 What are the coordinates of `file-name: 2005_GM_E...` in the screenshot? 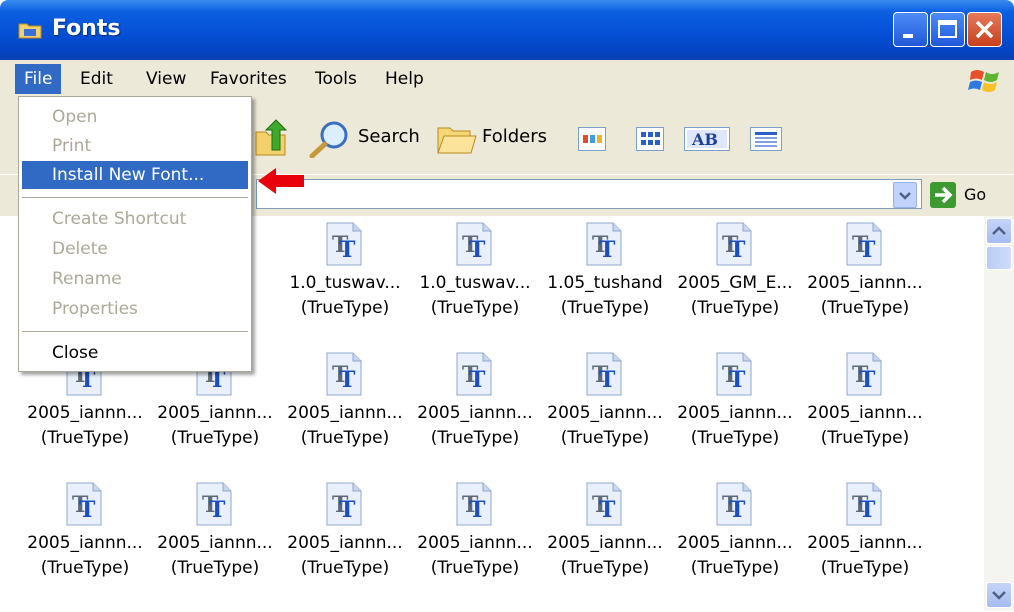 It's located at (735, 283).